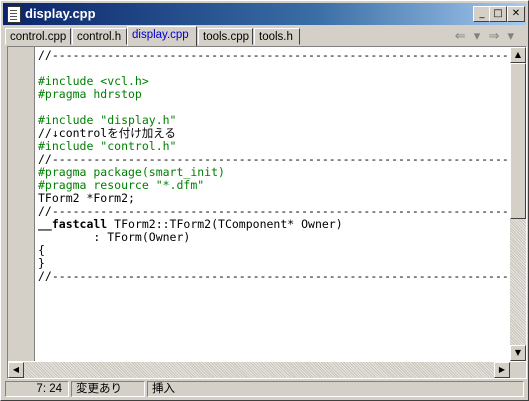 This screenshot has height=401, width=529. Describe the element at coordinates (518, 353) in the screenshot. I see `scroll-down-icon: ▼` at that location.